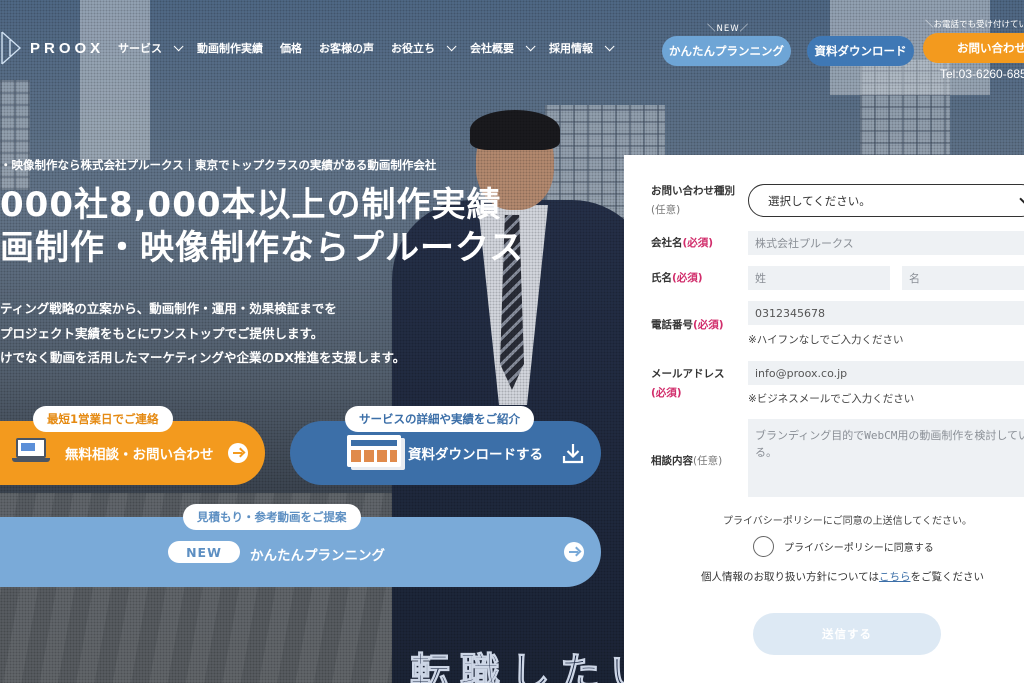 The height and width of the screenshot is (683, 1024). I want to click on last-name-input: 姓, so click(819, 278).